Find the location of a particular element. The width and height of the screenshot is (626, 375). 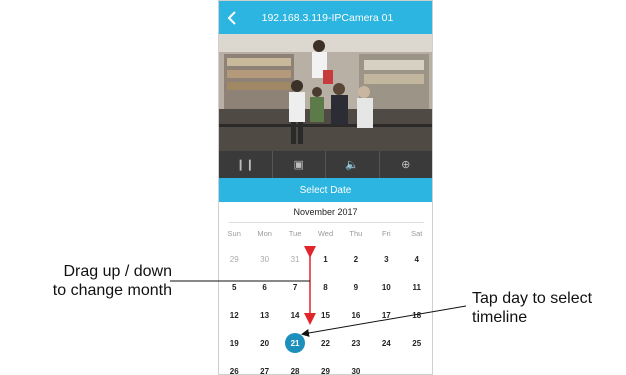

annotation-overlay is located at coordinates (318, 291).